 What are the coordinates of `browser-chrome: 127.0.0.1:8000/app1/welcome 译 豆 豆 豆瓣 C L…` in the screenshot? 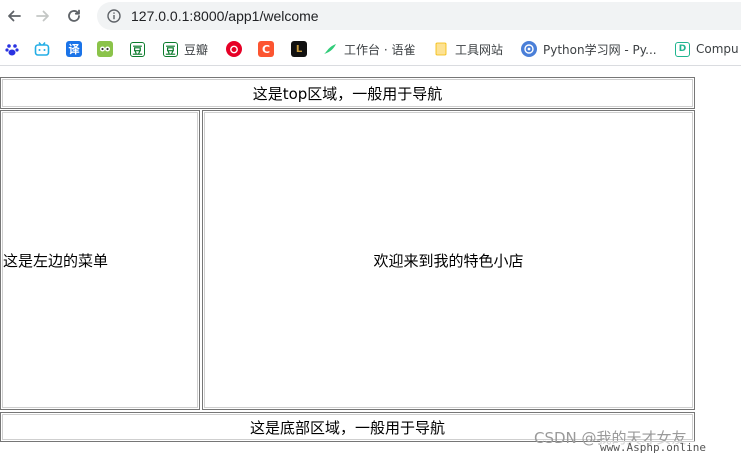 It's located at (370, 33).